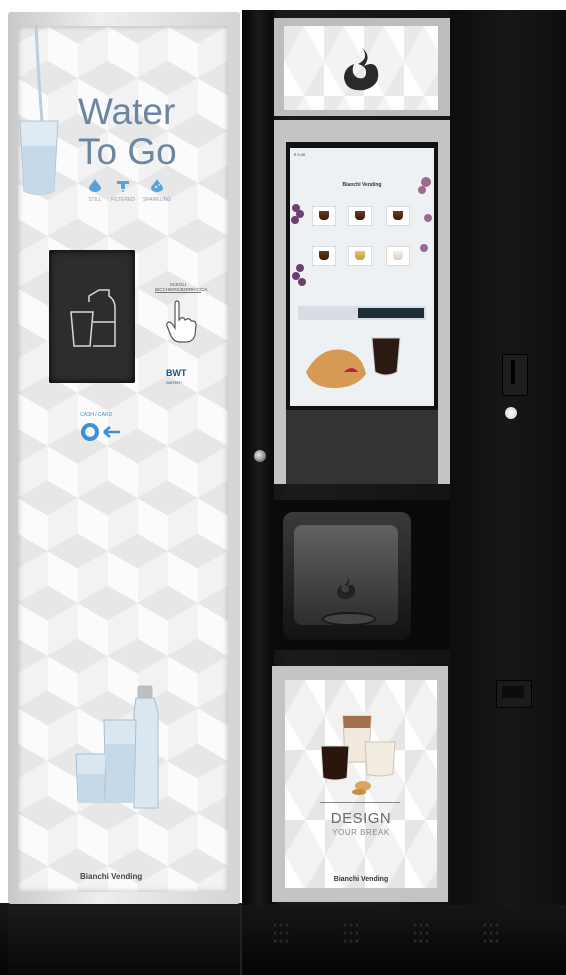 The image size is (566, 975). I want to click on tea-cup-icon, so click(360, 255).